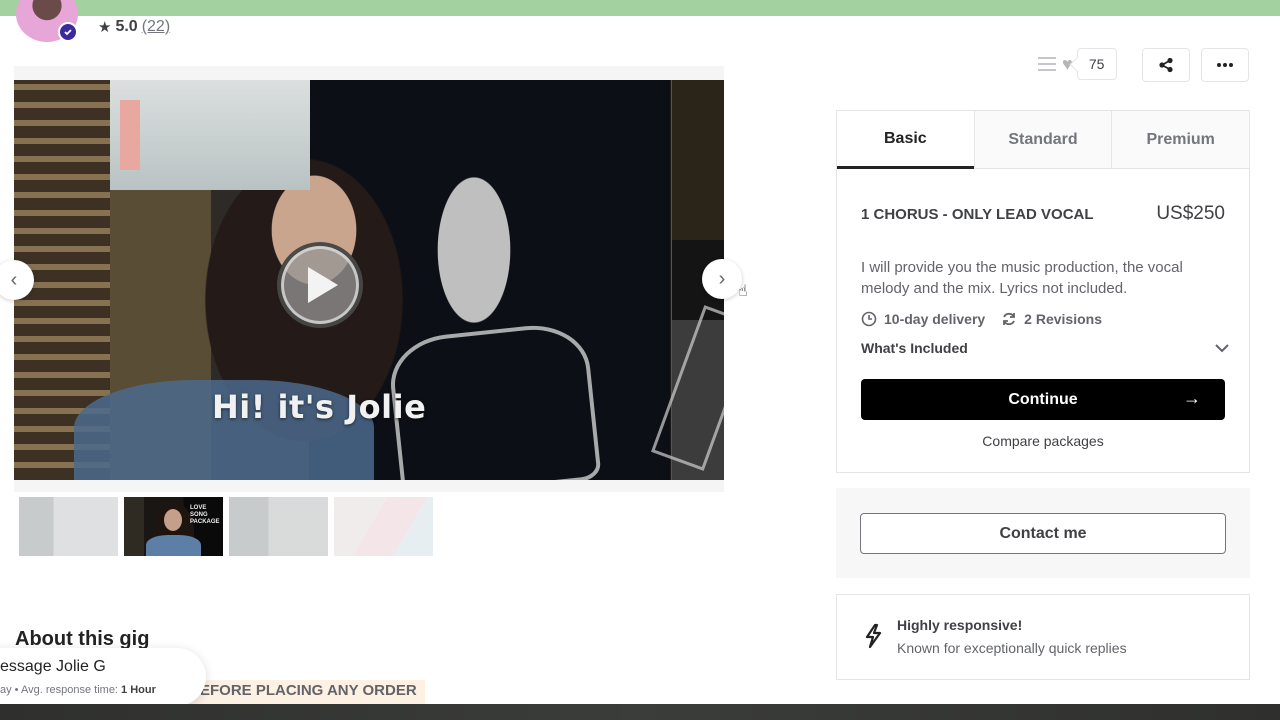  I want to click on gig-actions: ♥ 75, so click(1077, 64).